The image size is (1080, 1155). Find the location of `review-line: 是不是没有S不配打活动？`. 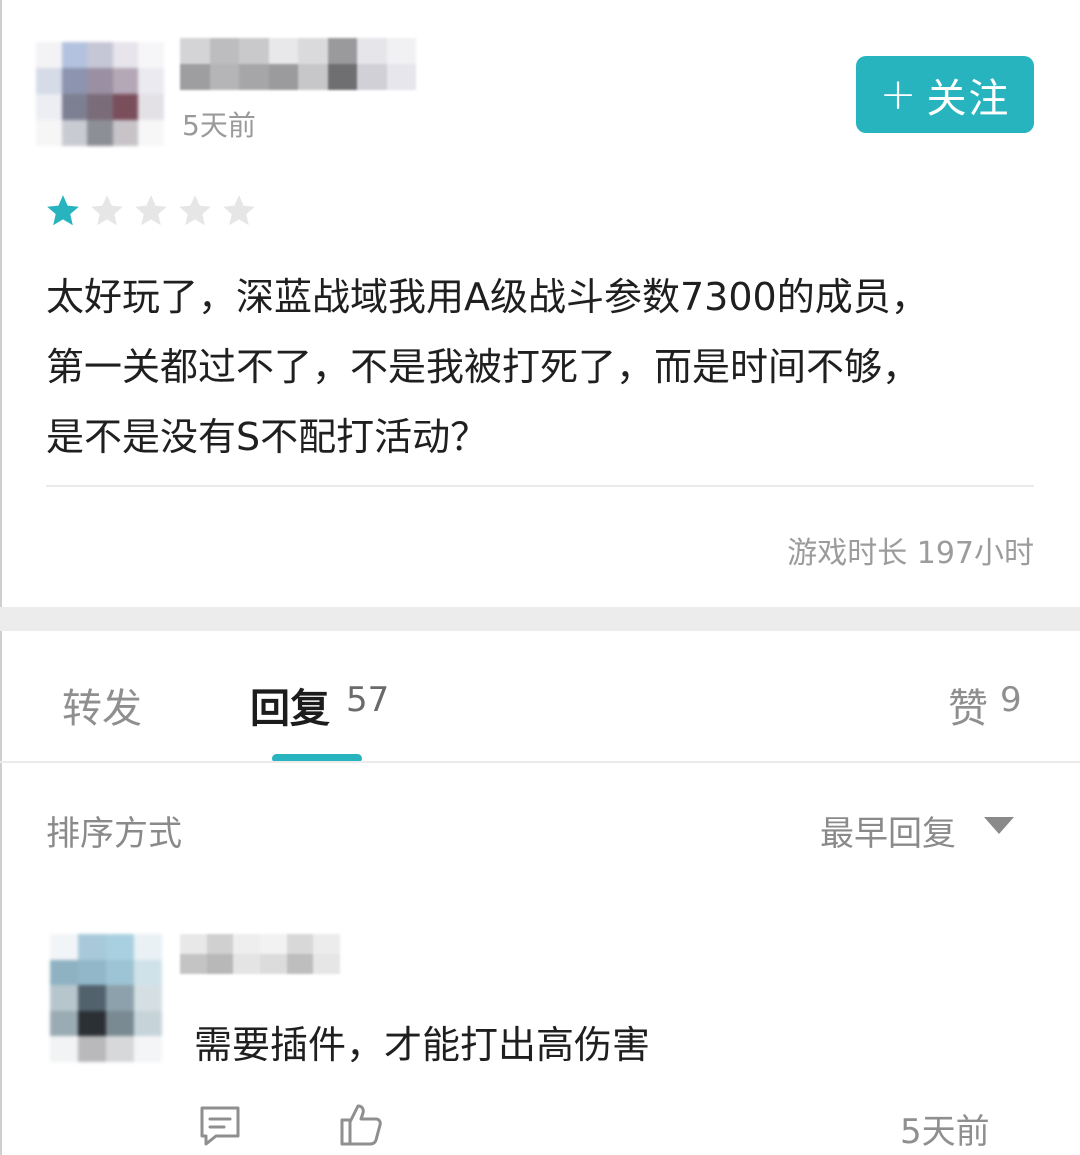

review-line: 是不是没有S不配打活动？ is located at coordinates (267, 437).